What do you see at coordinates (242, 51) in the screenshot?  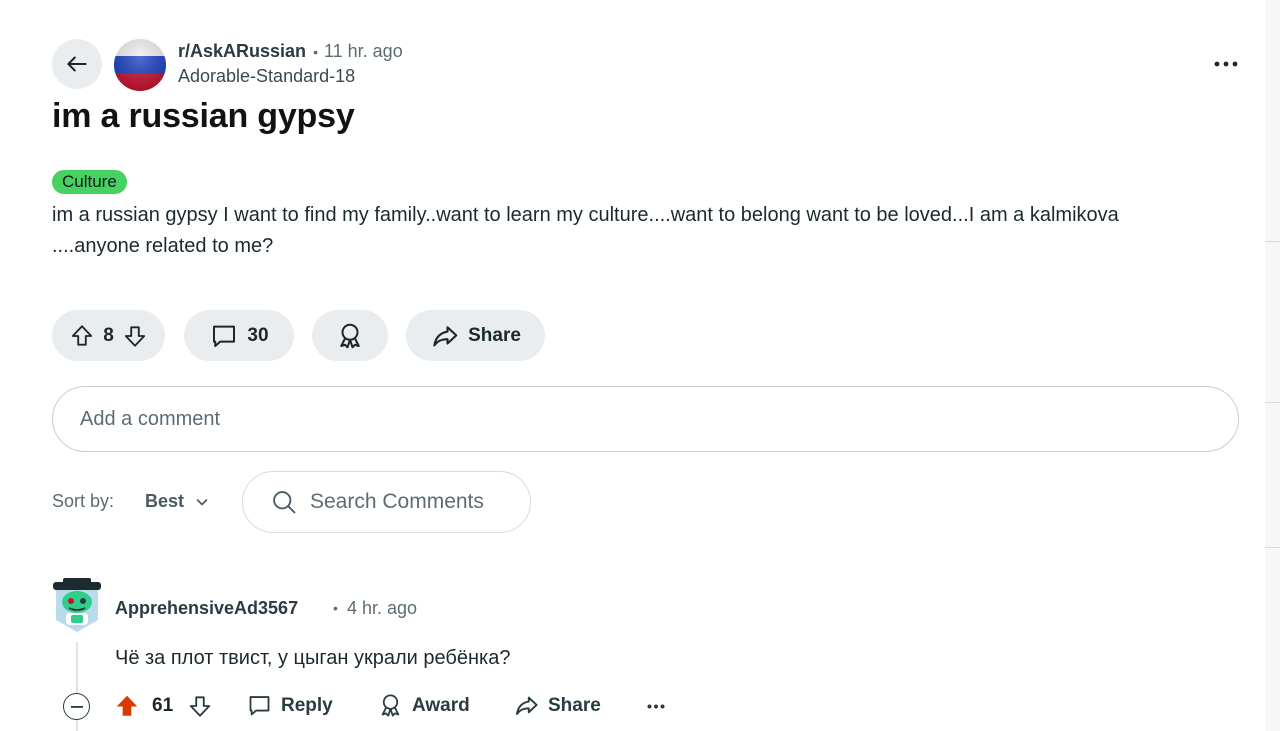 I see `subreddit-name: r/AskARussian` at bounding box center [242, 51].